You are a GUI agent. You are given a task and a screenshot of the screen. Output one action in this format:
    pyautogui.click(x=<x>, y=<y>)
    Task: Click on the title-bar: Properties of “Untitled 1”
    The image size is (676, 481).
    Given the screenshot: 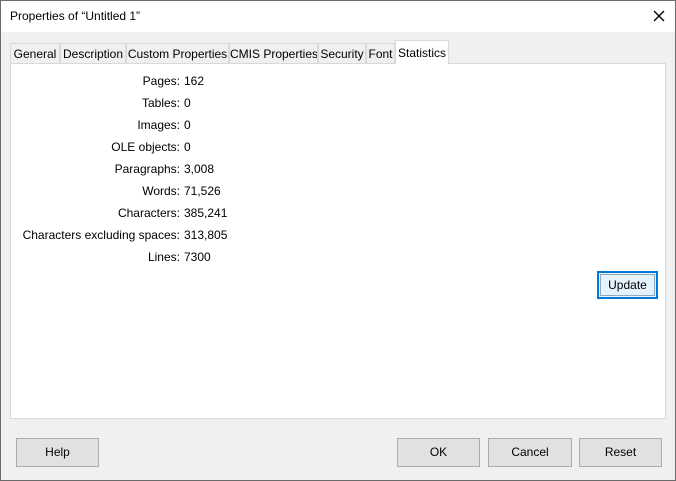 What is the action you would take?
    pyautogui.click(x=338, y=16)
    